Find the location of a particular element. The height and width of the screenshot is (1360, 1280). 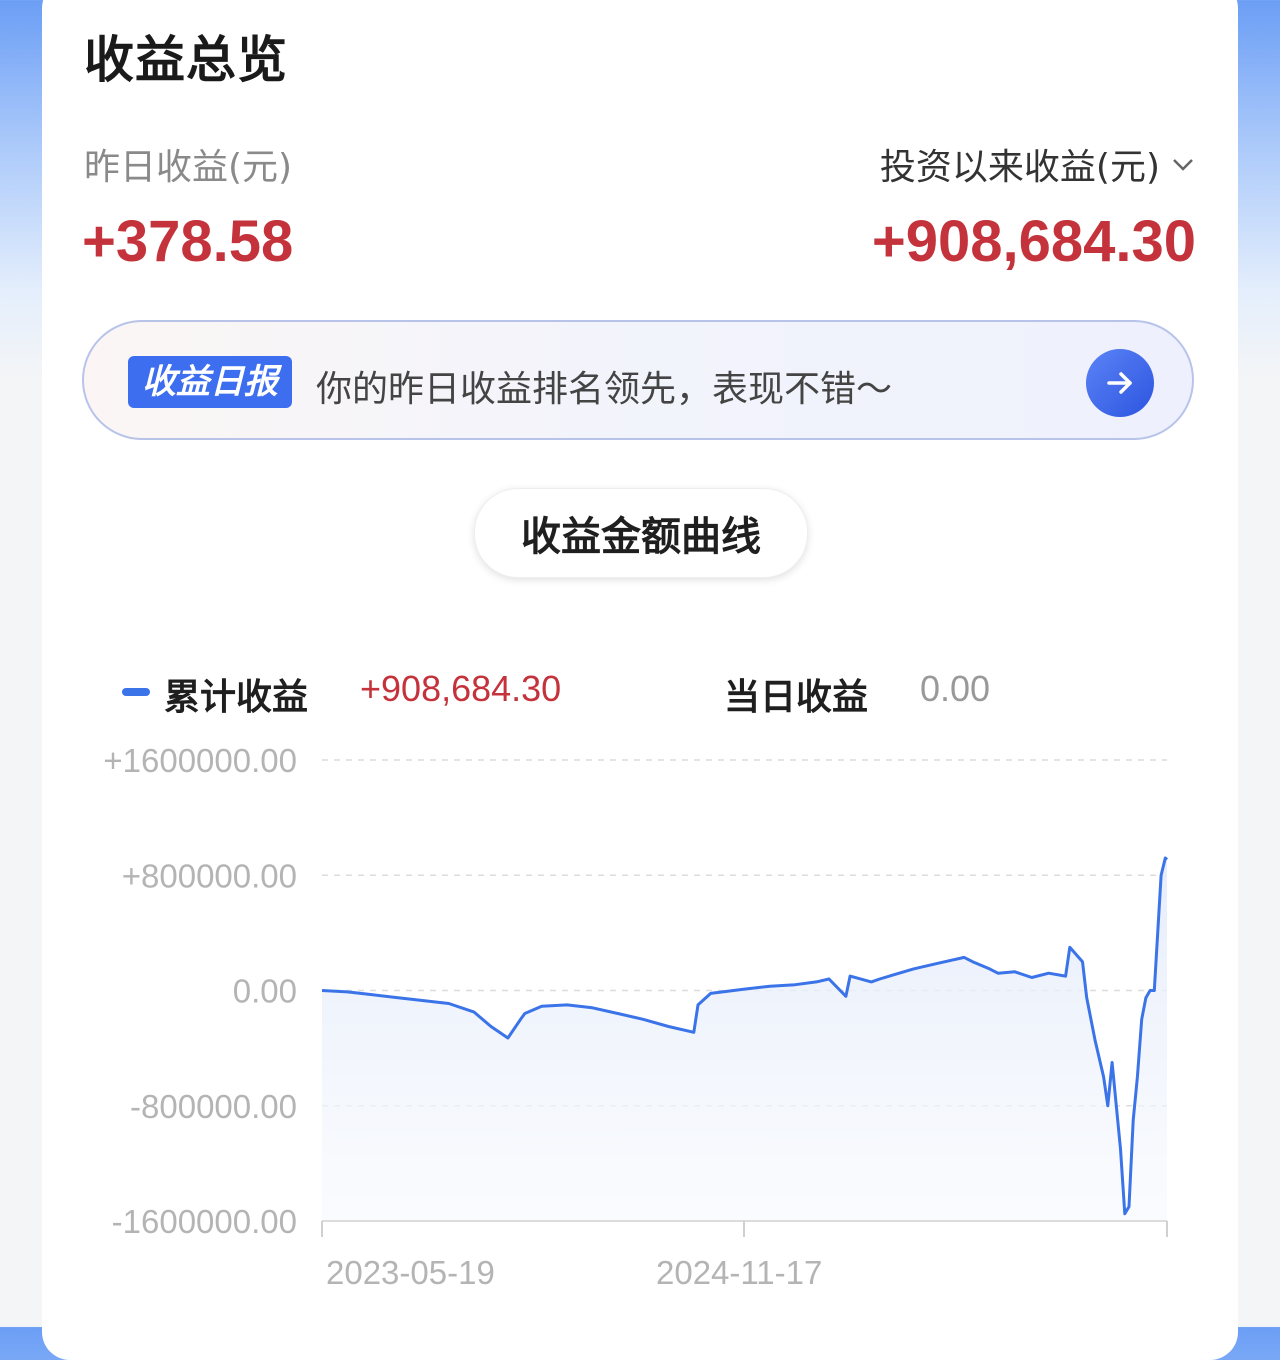

y-tick-label: -1600000.00 is located at coordinates (204, 1221).